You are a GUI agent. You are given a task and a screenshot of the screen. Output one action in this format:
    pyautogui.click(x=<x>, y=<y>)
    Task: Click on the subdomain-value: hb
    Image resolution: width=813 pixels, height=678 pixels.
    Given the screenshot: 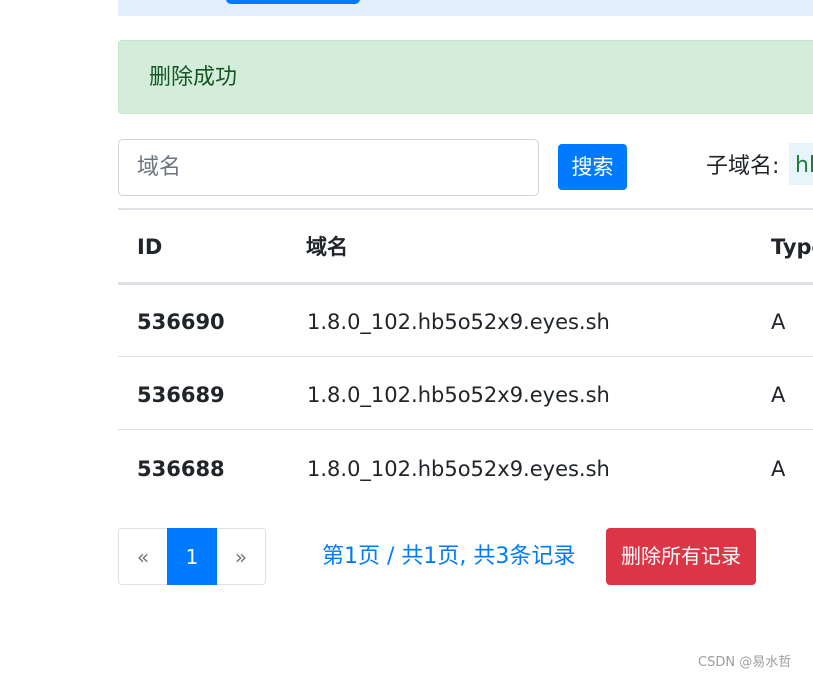 What is the action you would take?
    pyautogui.click(x=801, y=164)
    